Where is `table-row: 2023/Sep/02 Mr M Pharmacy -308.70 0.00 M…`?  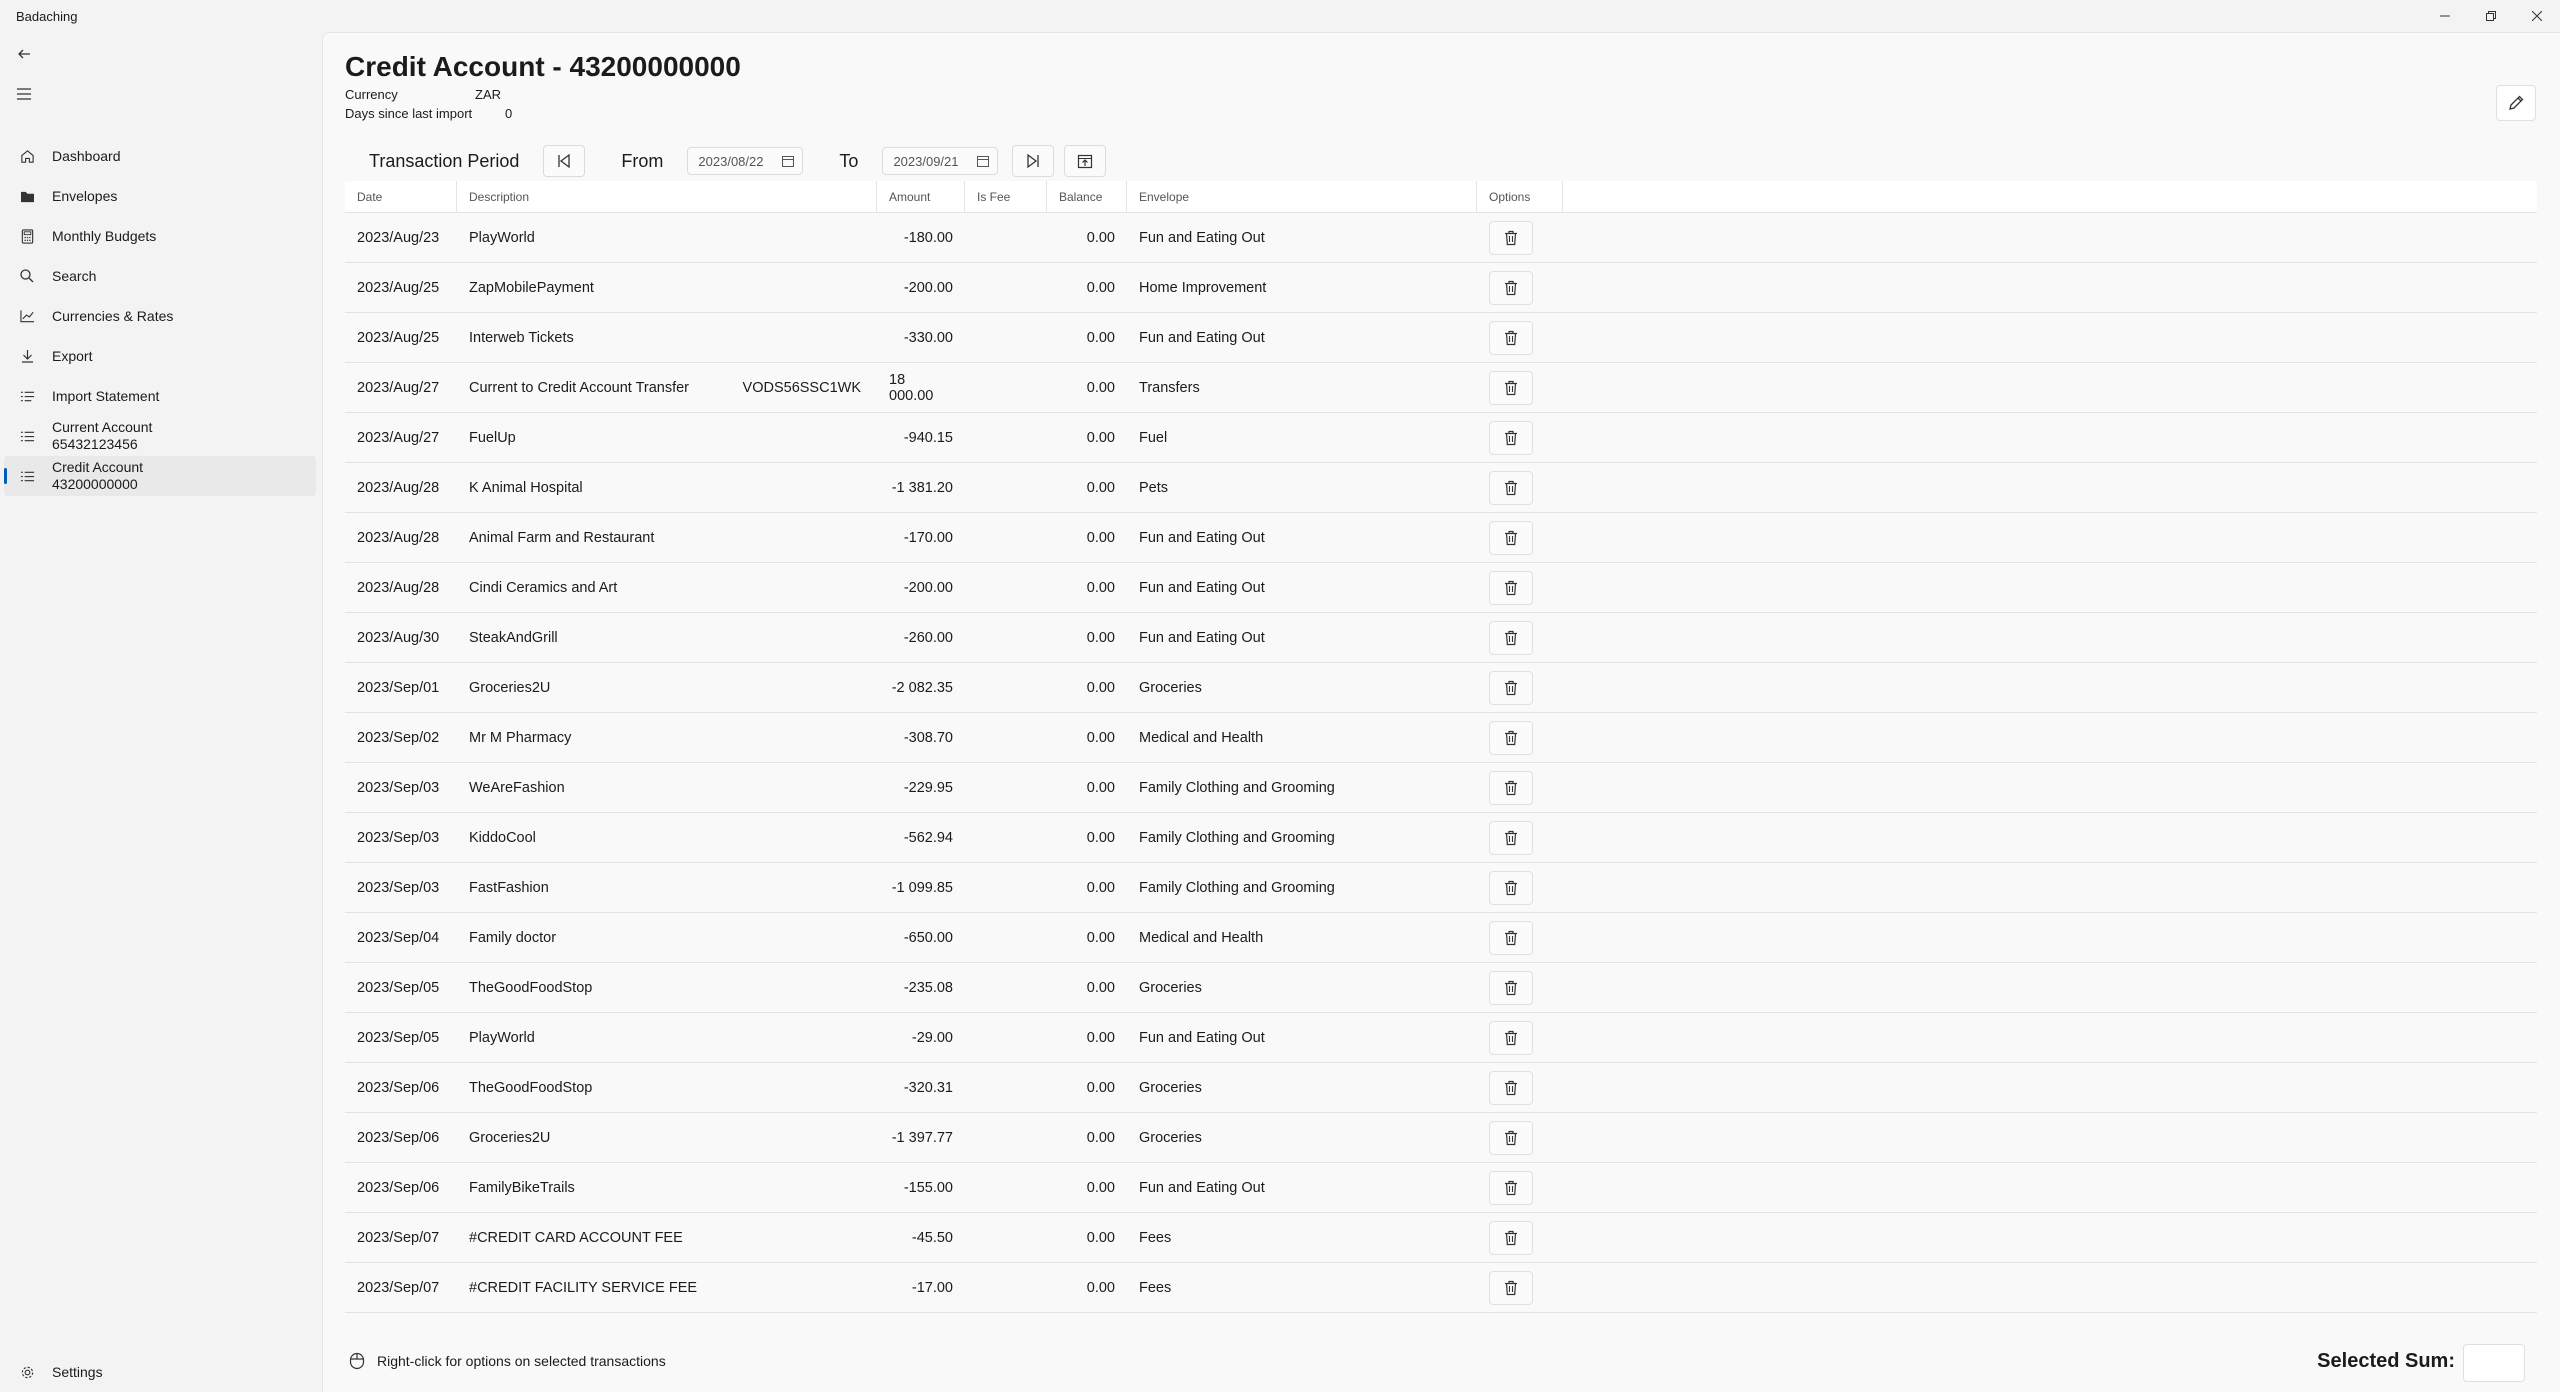 table-row: 2023/Sep/02 Mr M Pharmacy -308.70 0.00 M… is located at coordinates (1441, 738).